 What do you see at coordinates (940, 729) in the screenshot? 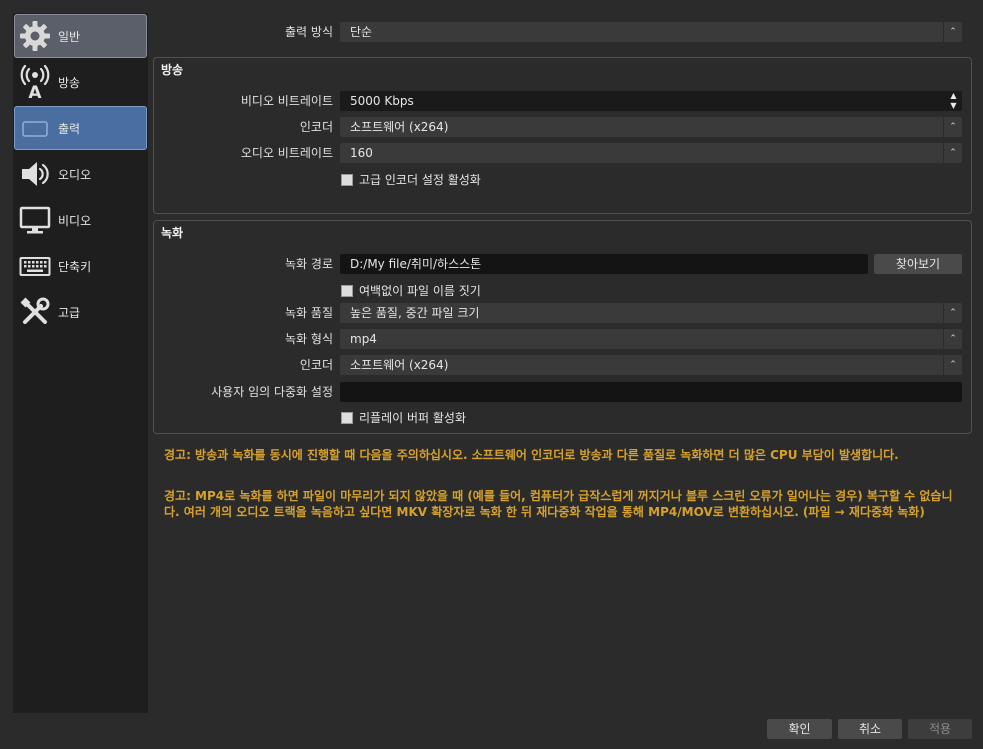
I see `apply-button: 적용` at bounding box center [940, 729].